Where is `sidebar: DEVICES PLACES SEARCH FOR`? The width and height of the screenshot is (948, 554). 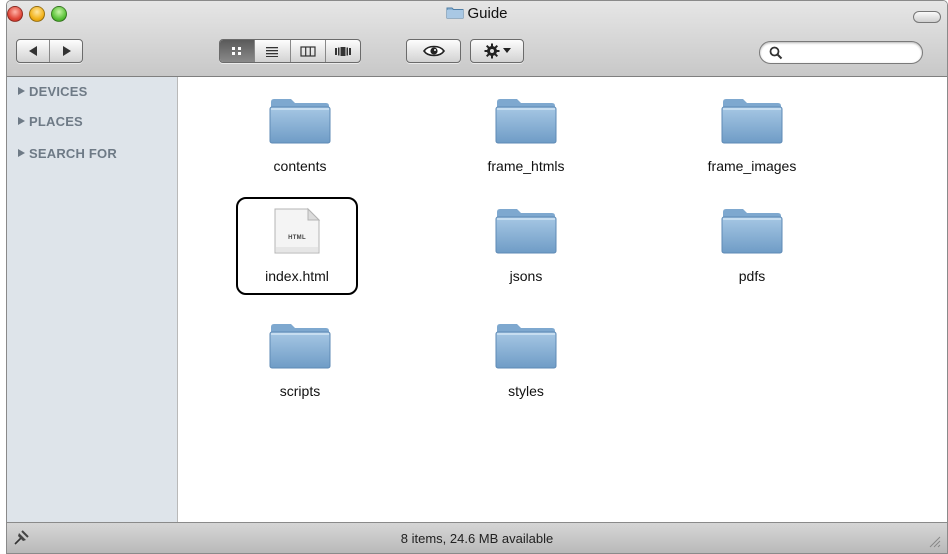
sidebar: DEVICES PLACES SEARCH FOR is located at coordinates (92, 299).